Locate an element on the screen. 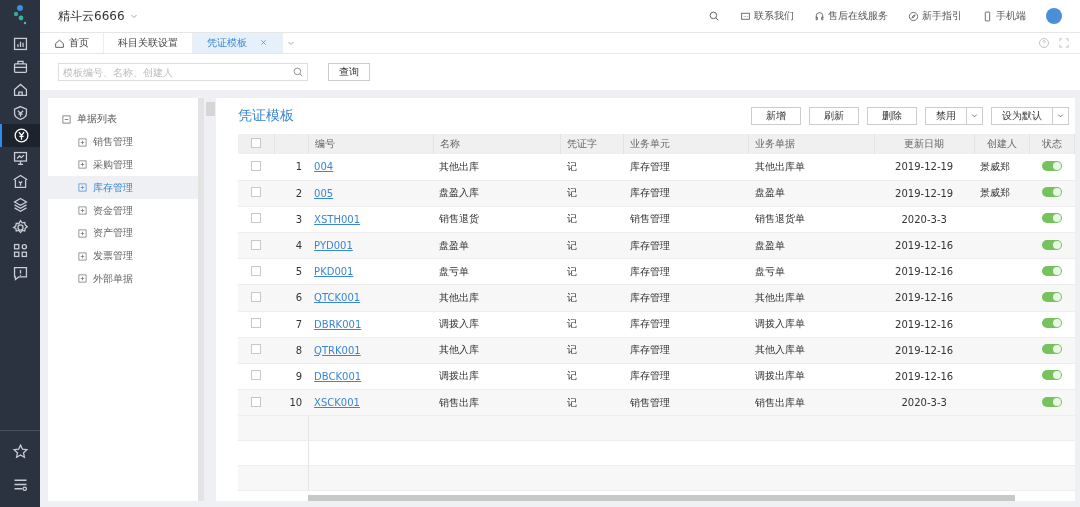 The height and width of the screenshot is (507, 1080). row-number: 8 is located at coordinates (299, 350).